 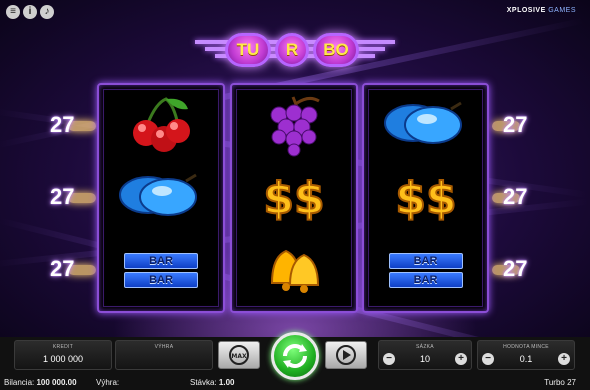 I want to click on credit-box: KREDIT 1 000 000, so click(x=63, y=355).